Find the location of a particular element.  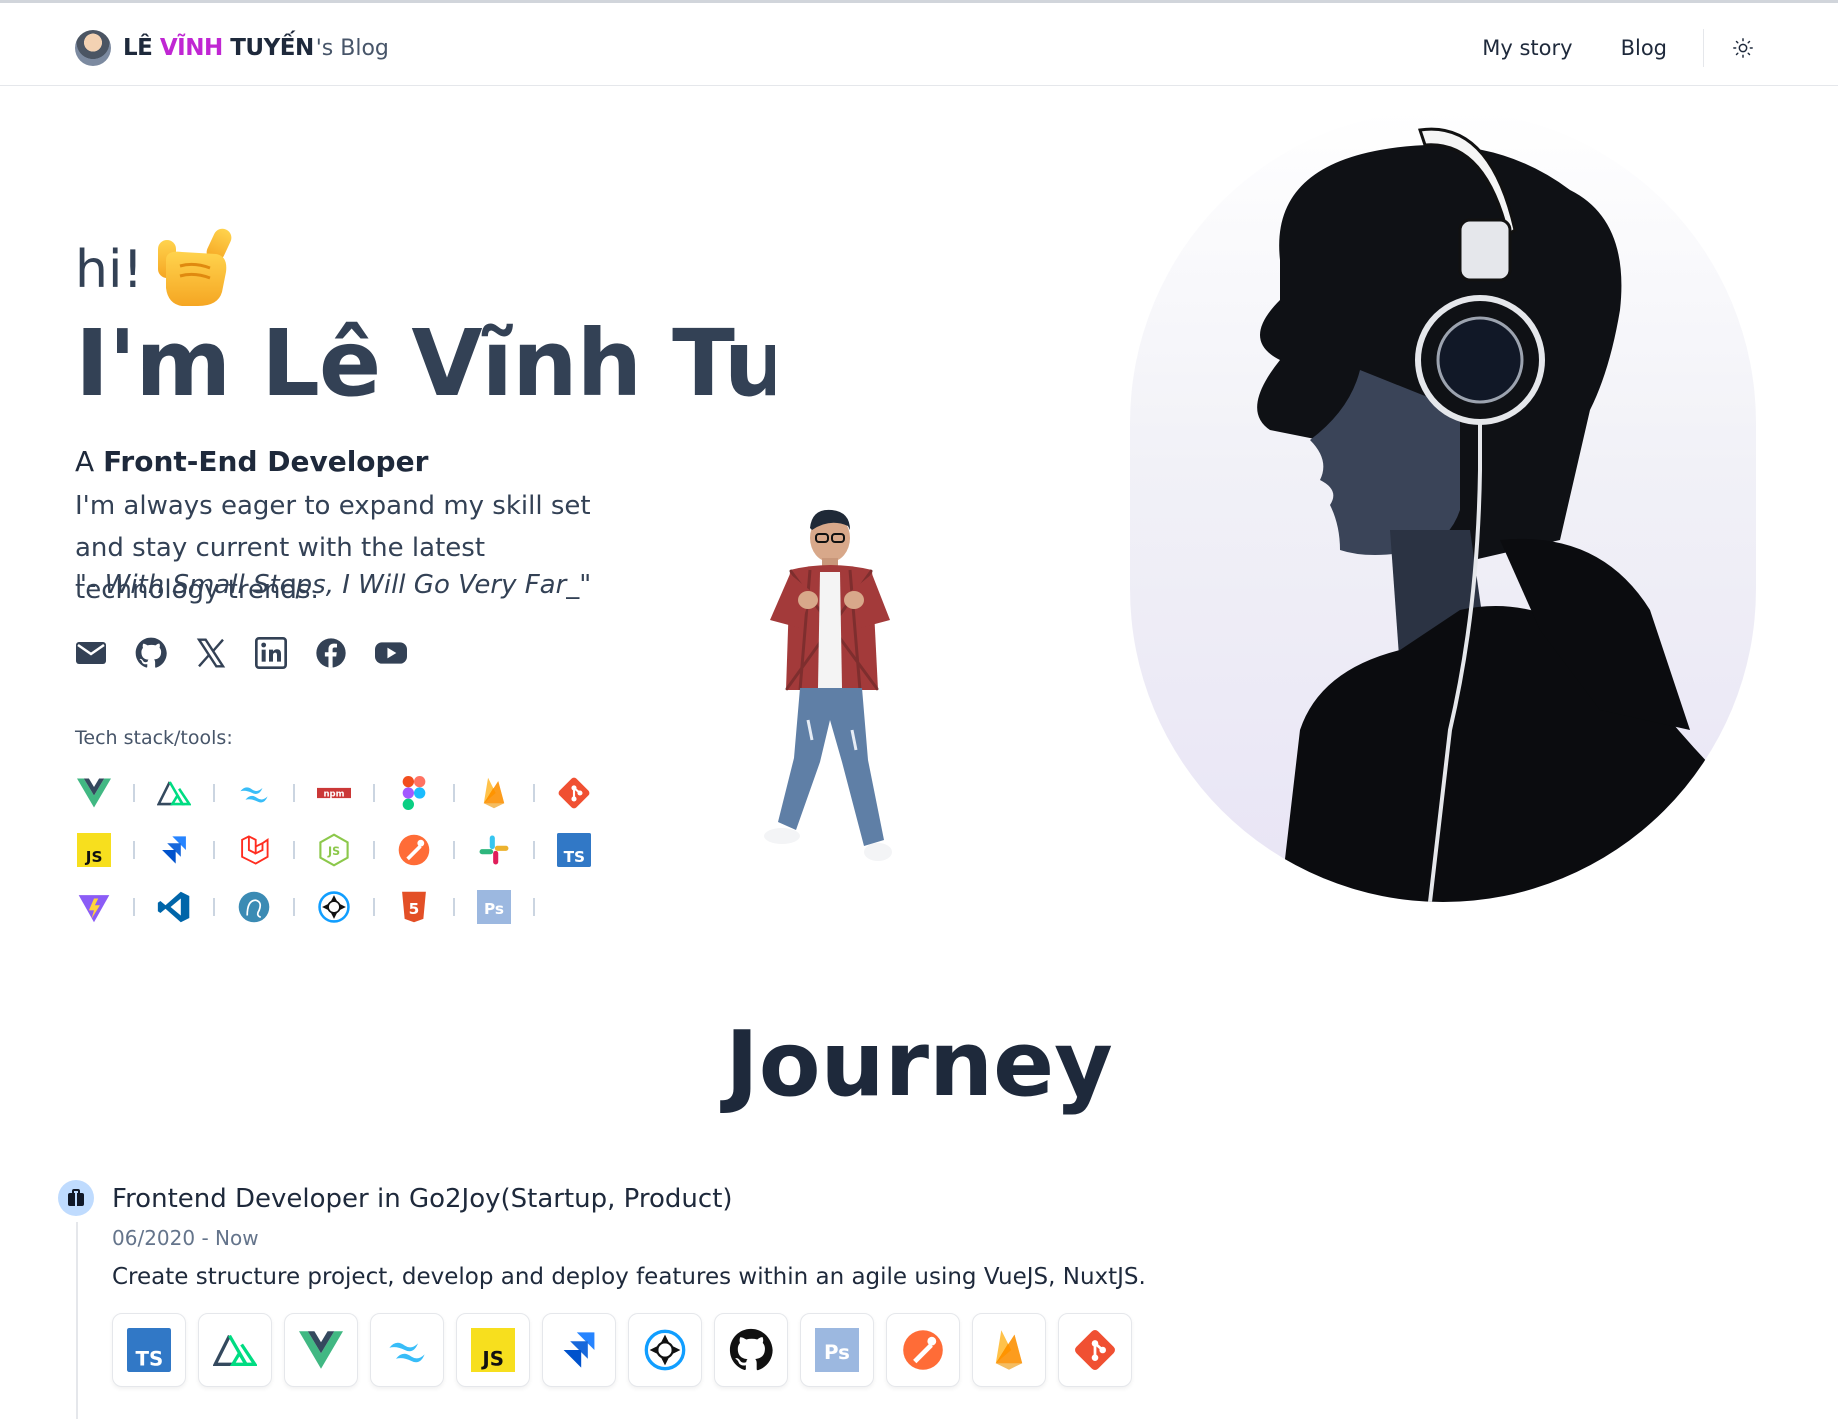

hero-name: I'm Lê Vĩnh Tuy is located at coordinates (425, 363).